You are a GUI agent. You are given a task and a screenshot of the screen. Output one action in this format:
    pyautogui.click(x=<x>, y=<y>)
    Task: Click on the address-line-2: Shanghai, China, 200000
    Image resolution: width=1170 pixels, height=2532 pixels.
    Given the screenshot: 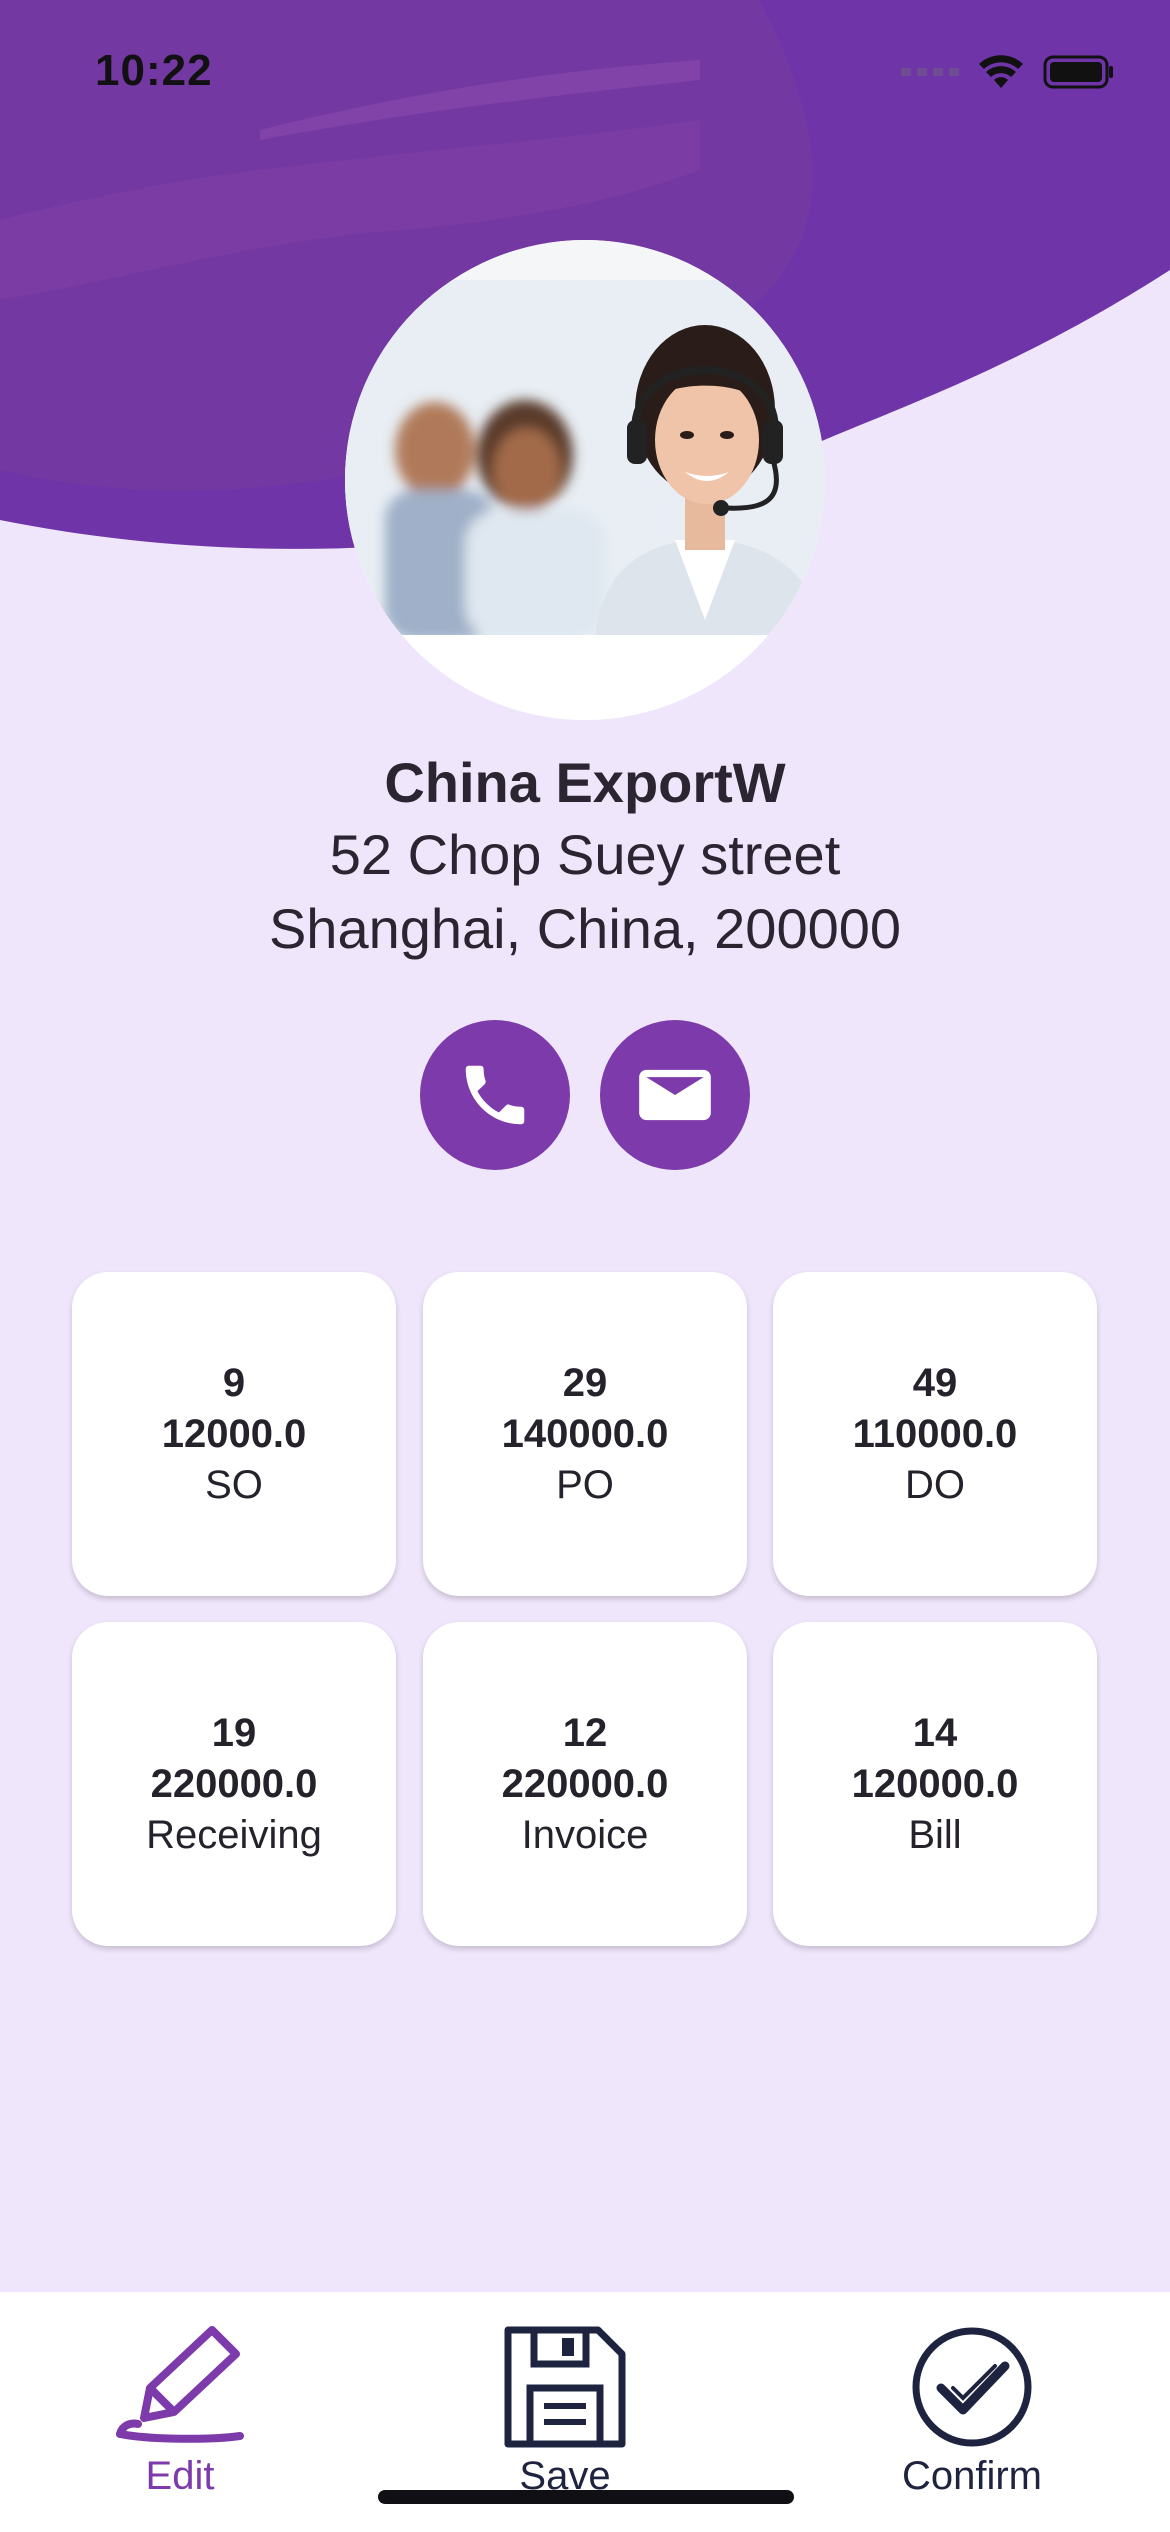 What is the action you would take?
    pyautogui.click(x=585, y=928)
    